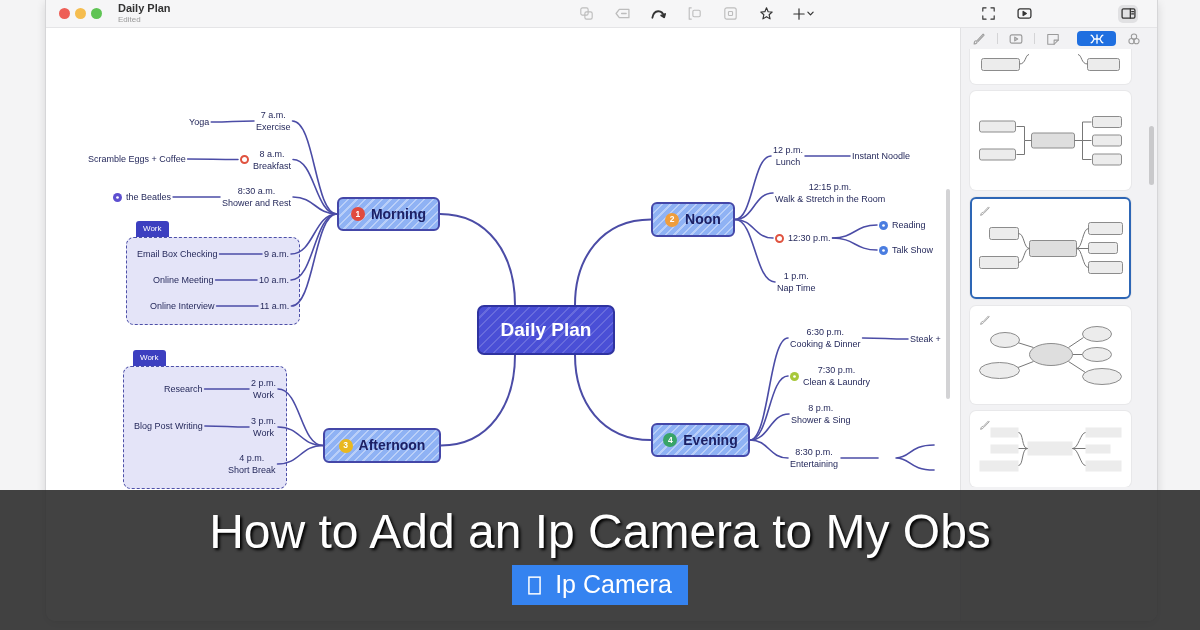 The height and width of the screenshot is (630, 1200). I want to click on topic-label: Email Box Checking, so click(177, 254).